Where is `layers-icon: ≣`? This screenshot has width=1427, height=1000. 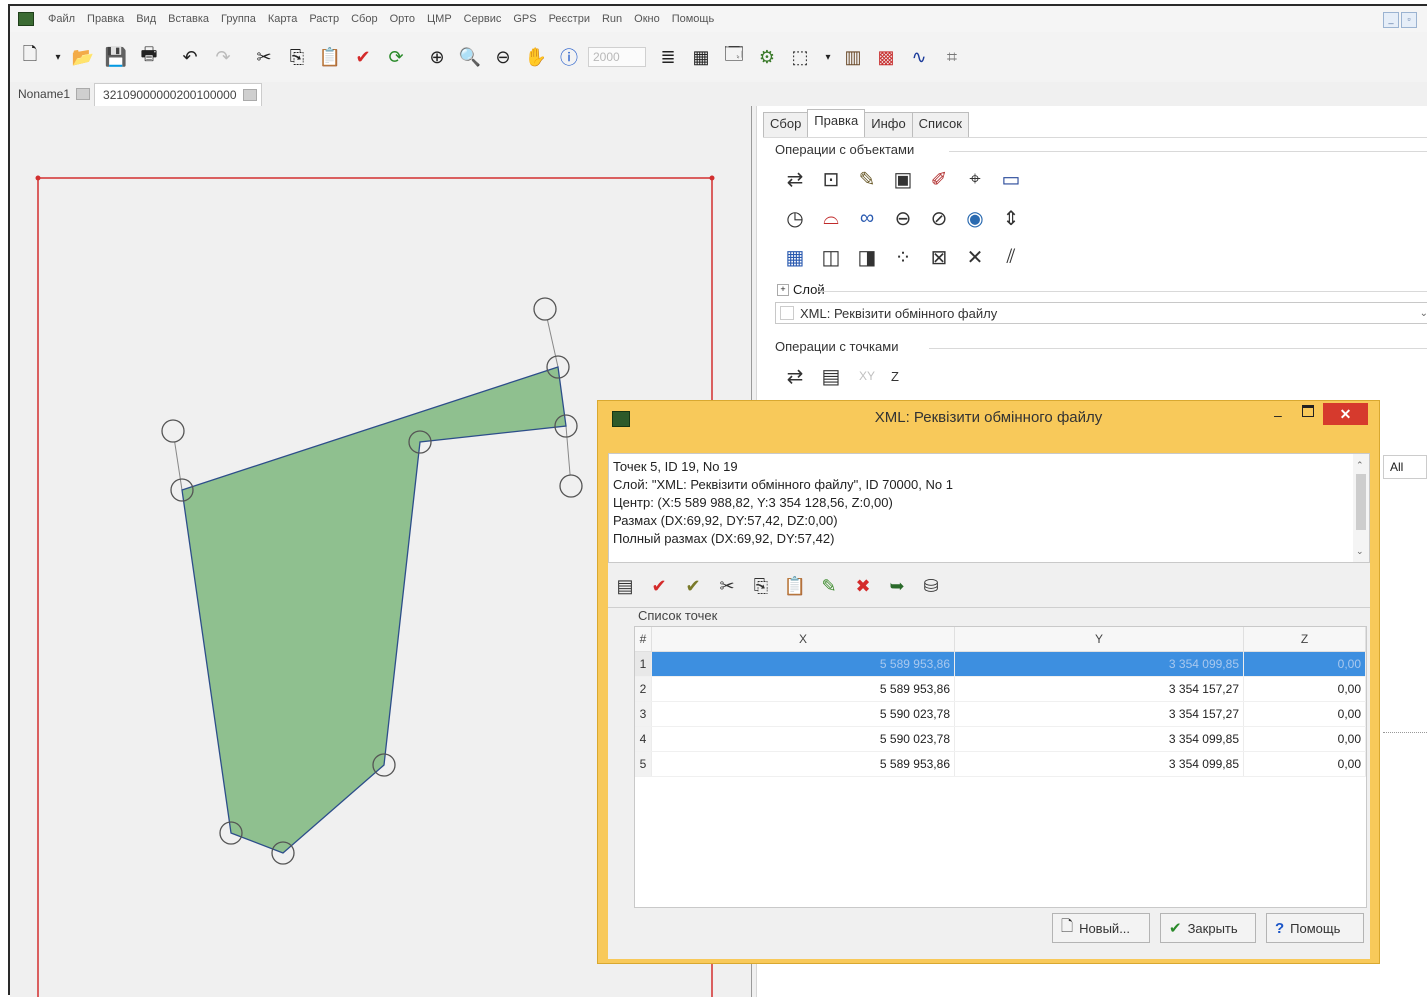 layers-icon: ≣ is located at coordinates (668, 57).